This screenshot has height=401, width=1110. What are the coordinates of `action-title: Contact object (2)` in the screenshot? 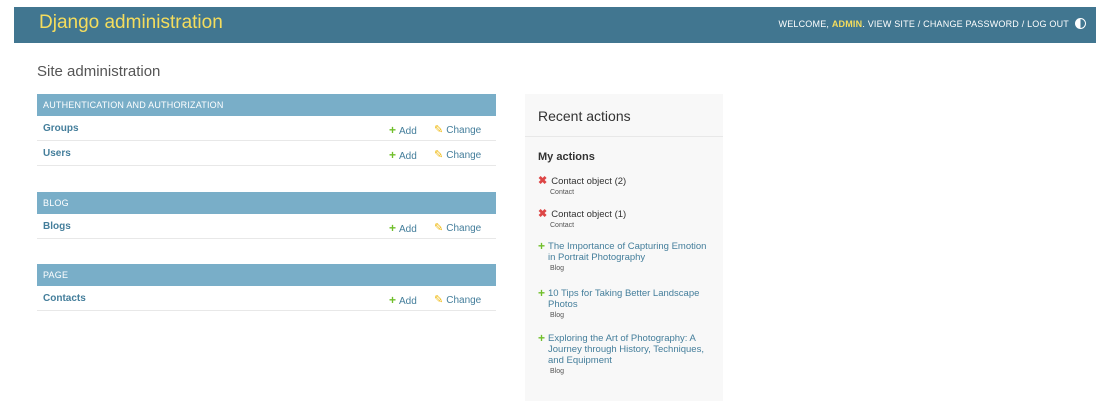 It's located at (589, 181).